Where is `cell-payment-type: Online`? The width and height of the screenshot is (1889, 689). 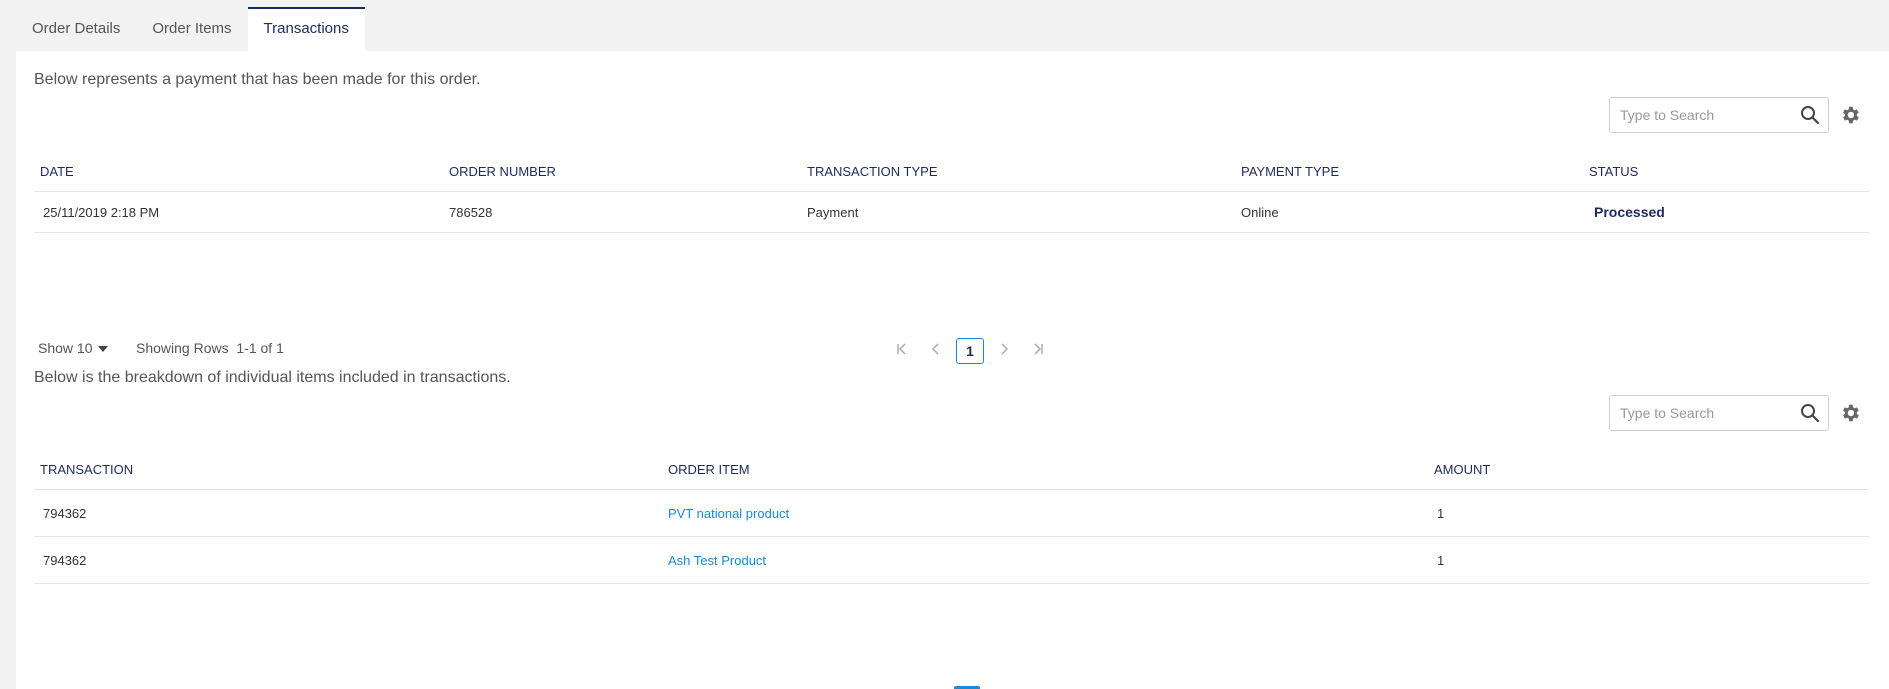
cell-payment-type: Online is located at coordinates (1260, 212).